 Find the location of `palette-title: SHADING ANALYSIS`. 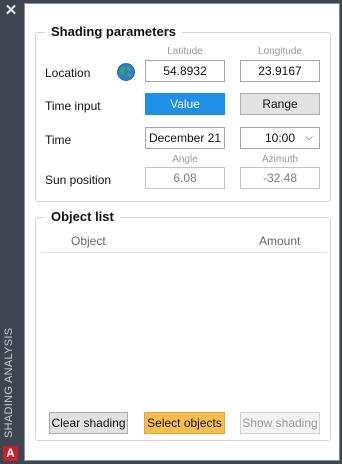

palette-title: SHADING ANALYSIS is located at coordinates (9, 382).